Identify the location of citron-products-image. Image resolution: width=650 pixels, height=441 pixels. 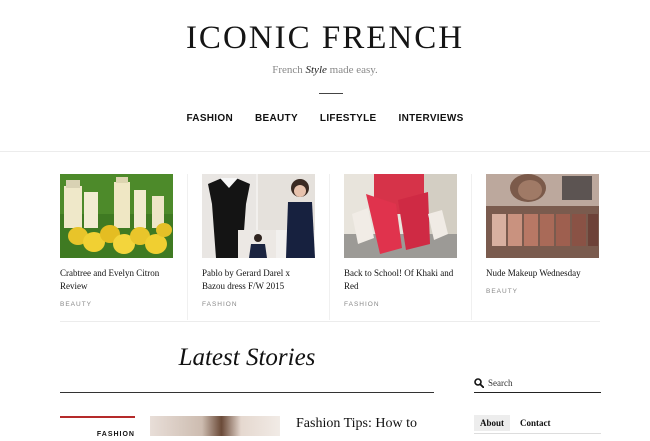
(116, 216).